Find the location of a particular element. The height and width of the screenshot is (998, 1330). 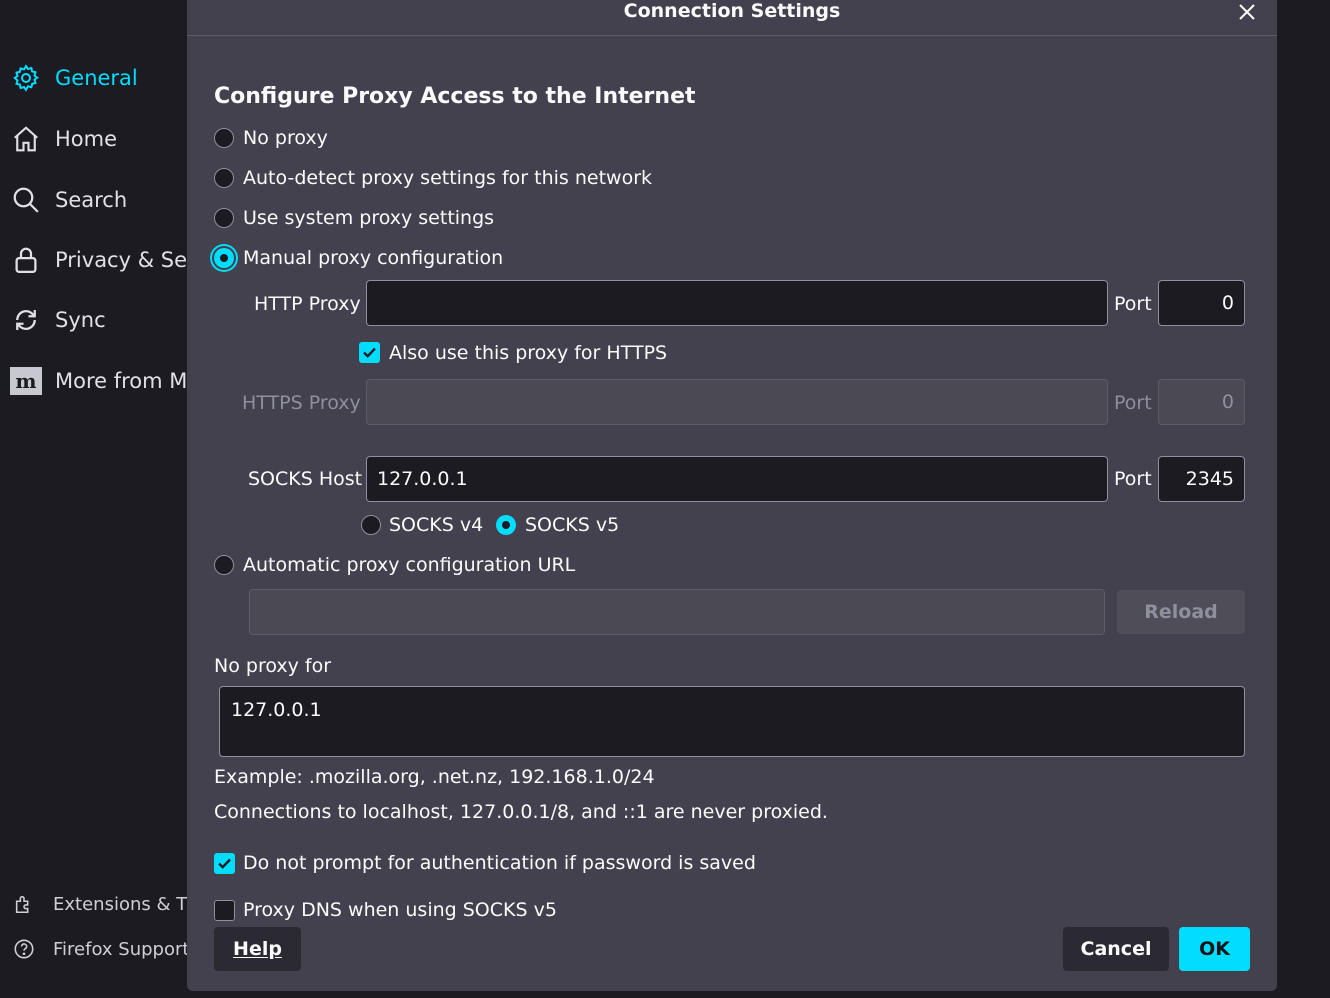

also-https-checkbox is located at coordinates (369, 352).